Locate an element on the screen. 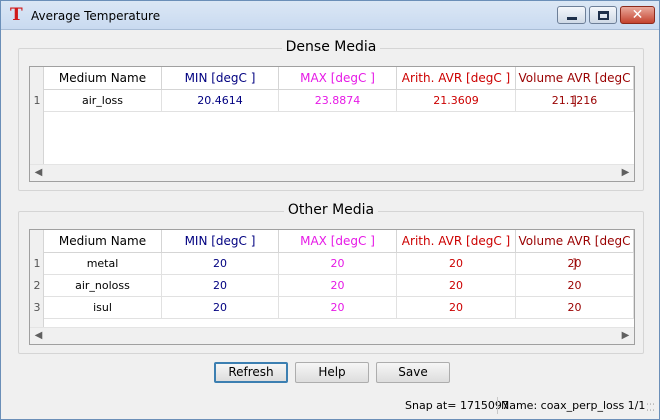  status-separator is located at coordinates (497, 405).